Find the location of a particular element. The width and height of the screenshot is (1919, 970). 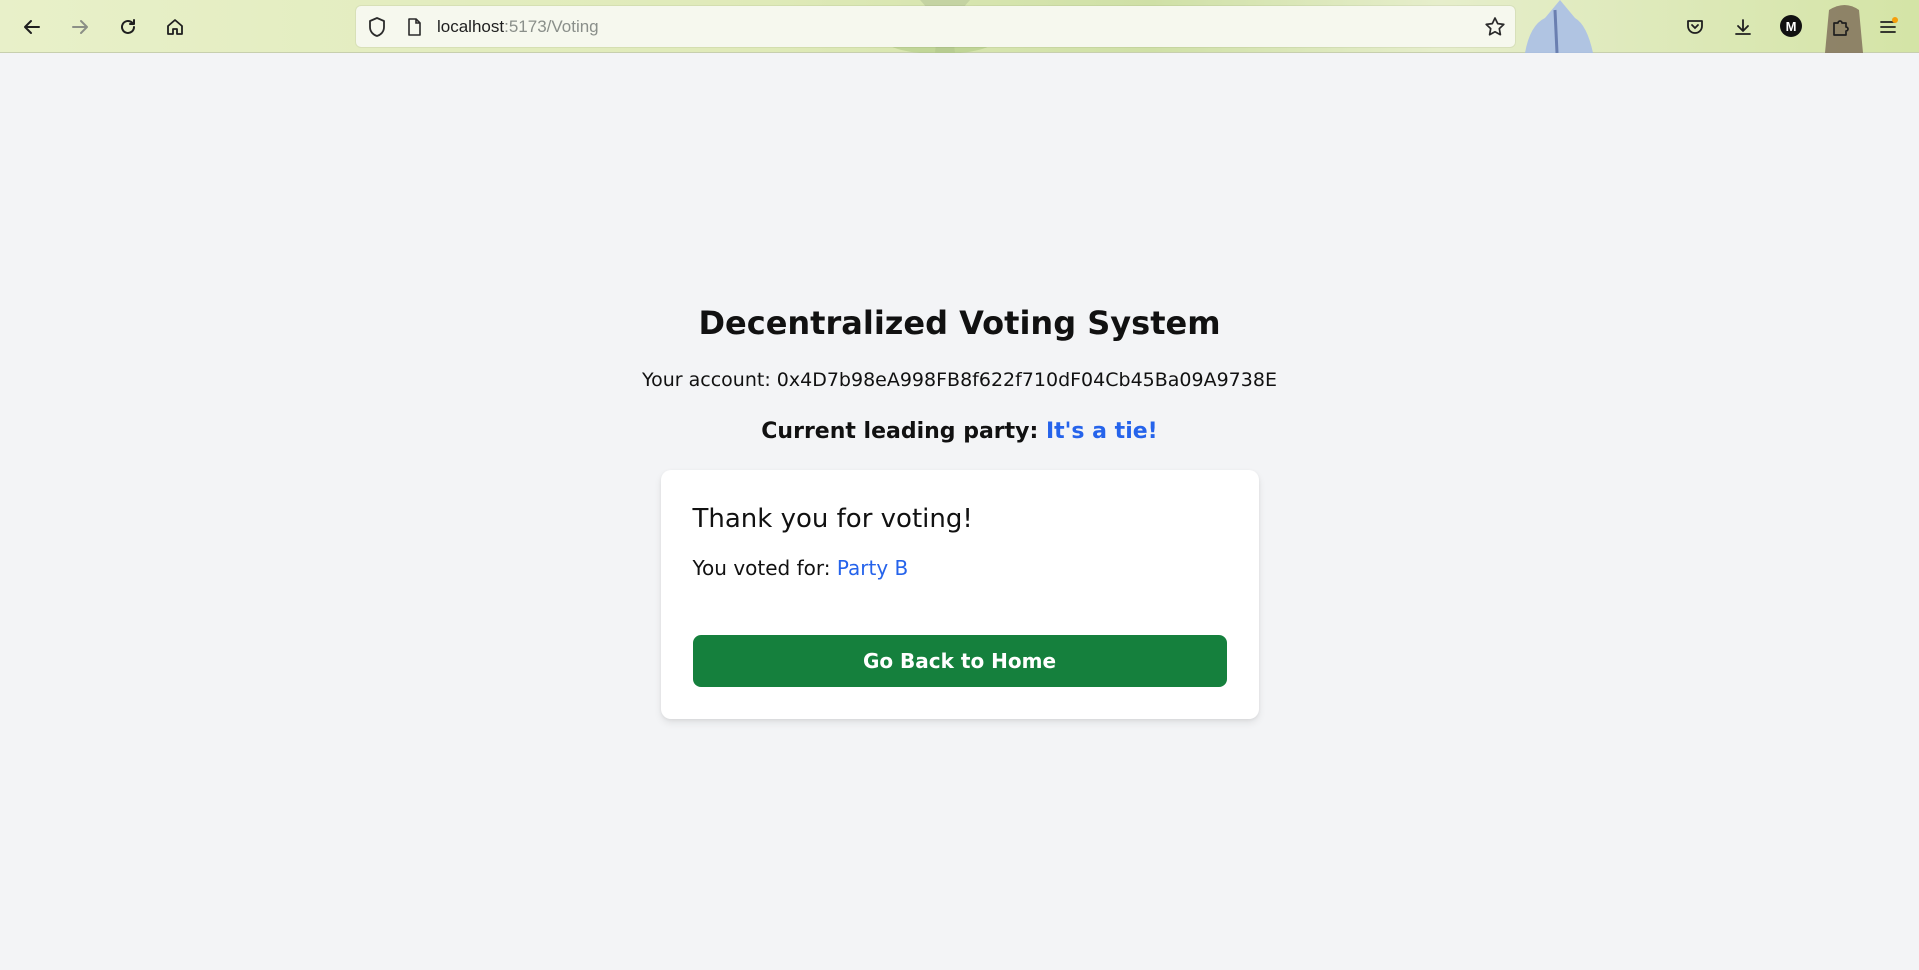

page-icon is located at coordinates (414, 27).